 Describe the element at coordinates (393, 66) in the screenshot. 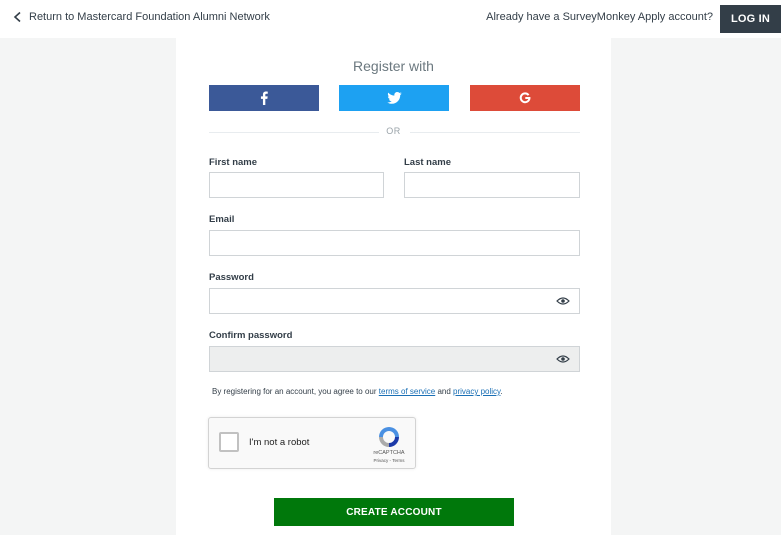

I see `register-with-heading: Register with` at that location.